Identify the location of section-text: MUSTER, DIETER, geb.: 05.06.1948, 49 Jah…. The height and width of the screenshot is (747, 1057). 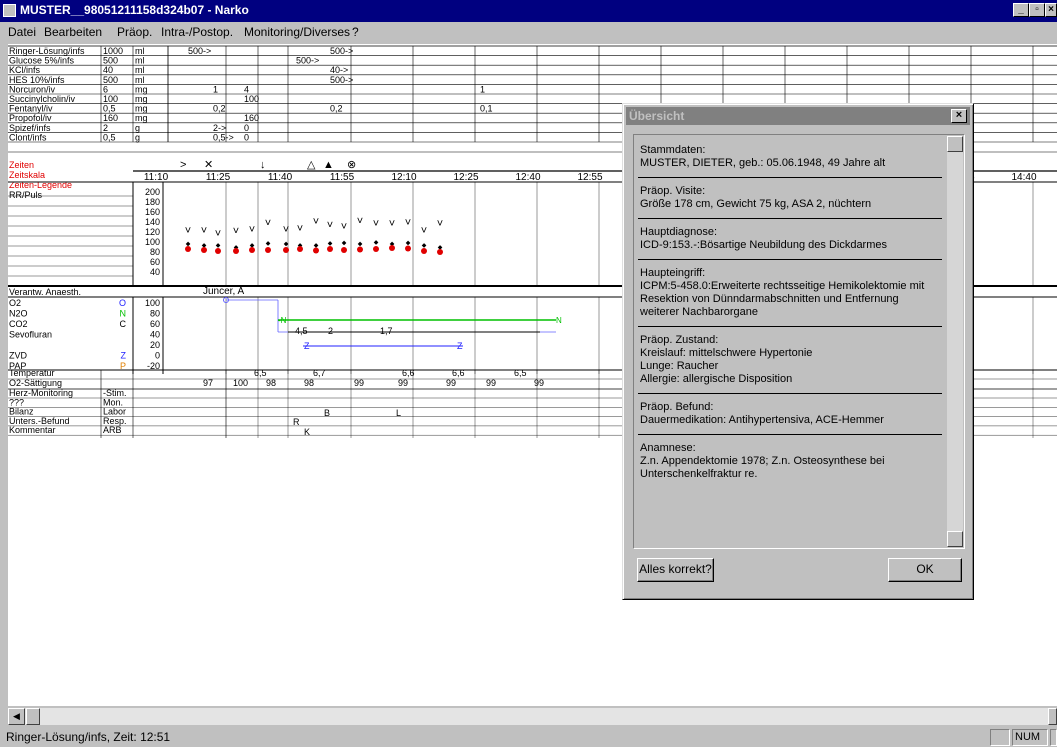
(763, 163).